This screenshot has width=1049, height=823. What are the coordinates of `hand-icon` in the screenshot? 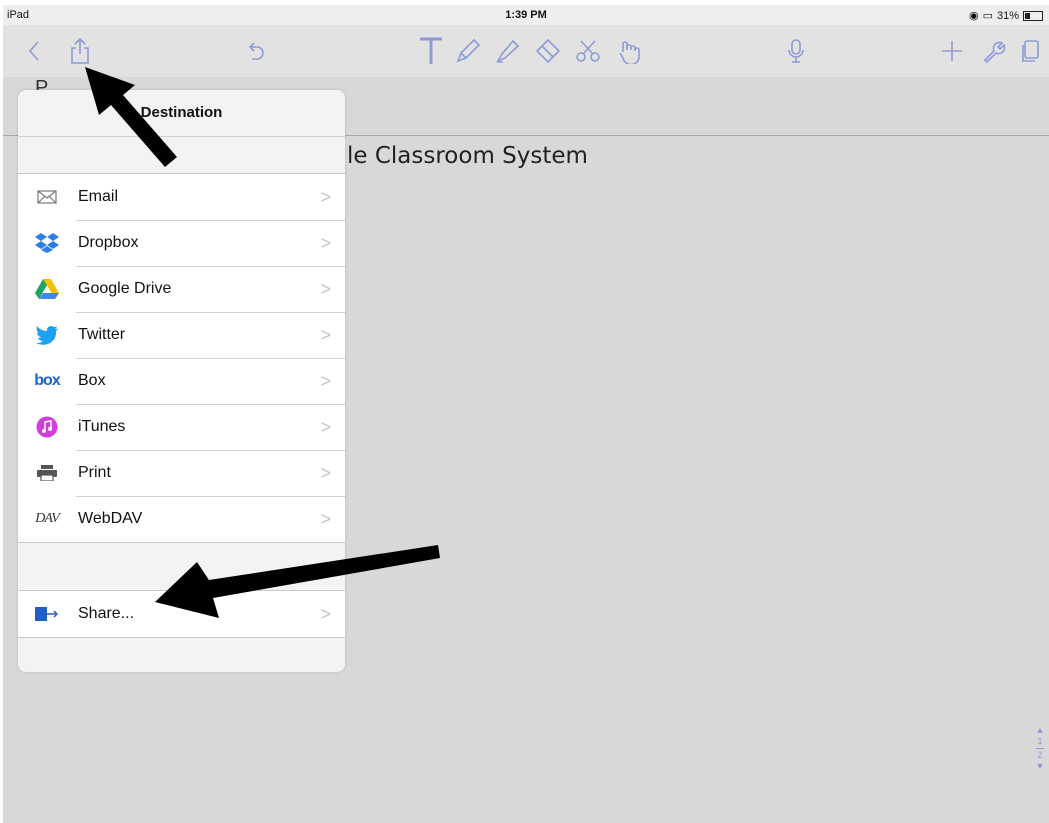 It's located at (630, 51).